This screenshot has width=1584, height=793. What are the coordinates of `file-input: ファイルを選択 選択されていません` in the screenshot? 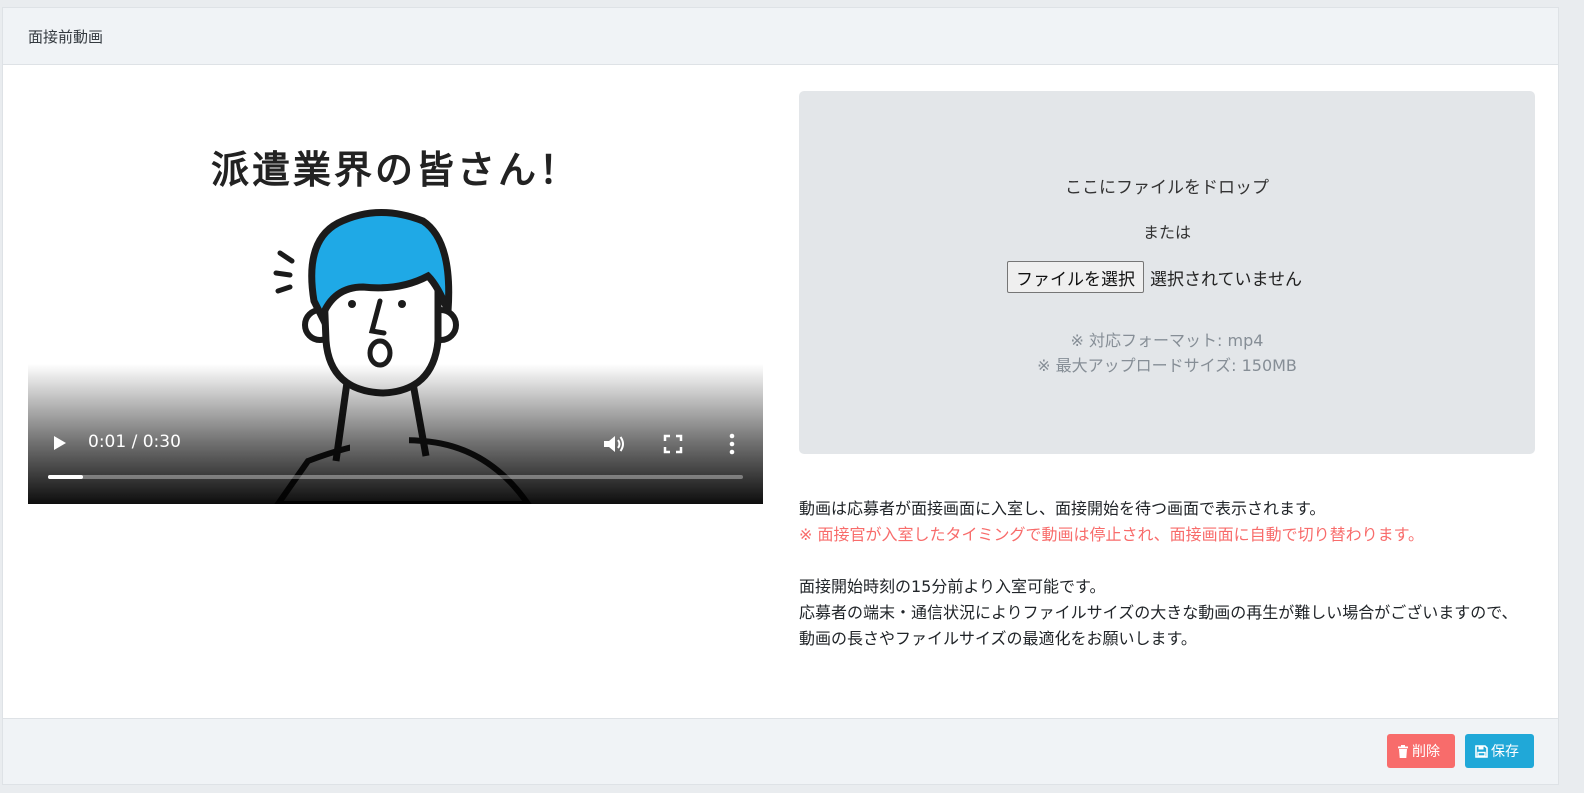 It's located at (1154, 277).